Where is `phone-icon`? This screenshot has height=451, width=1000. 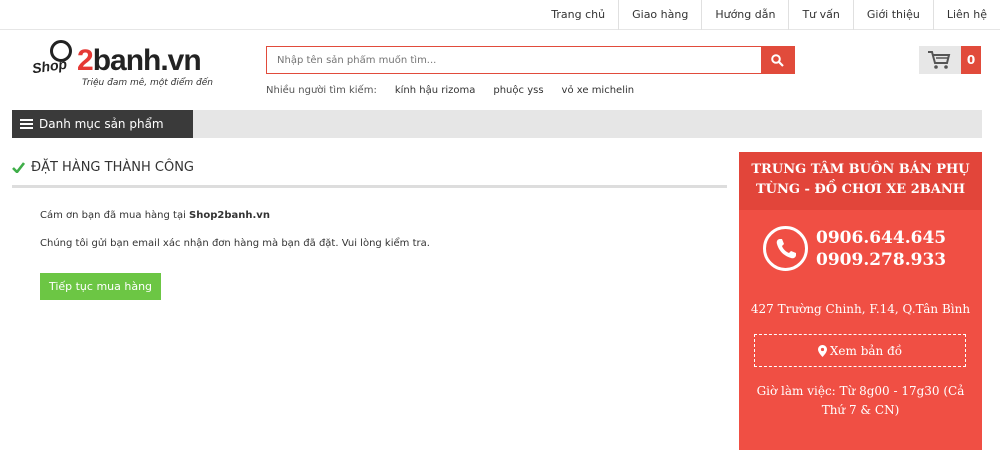
phone-icon is located at coordinates (785, 248).